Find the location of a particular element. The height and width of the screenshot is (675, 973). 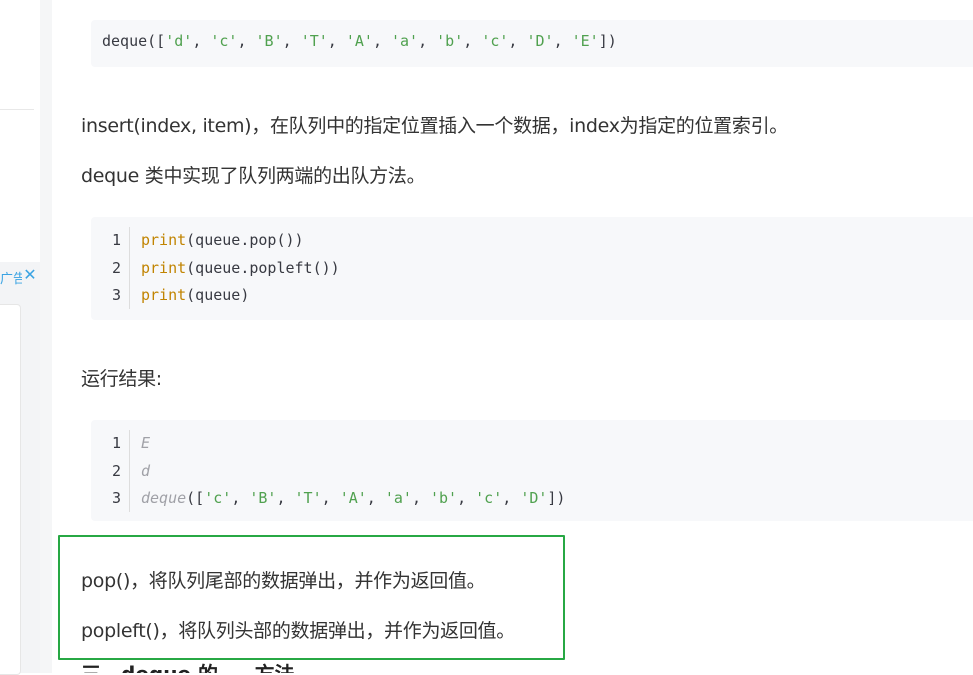

code-text: print(queue.pop()) is located at coordinates (222, 240).